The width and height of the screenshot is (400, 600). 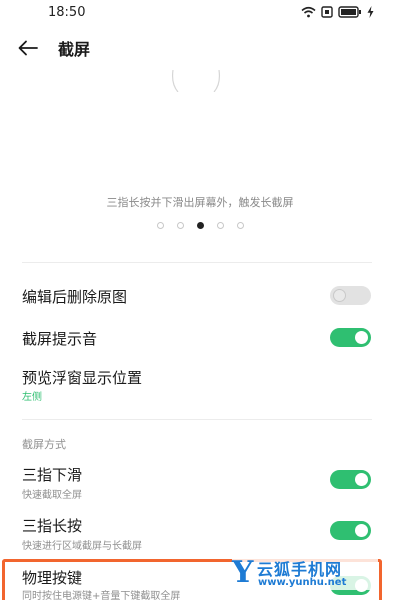 I want to click on wifi-icon, so click(x=308, y=12).